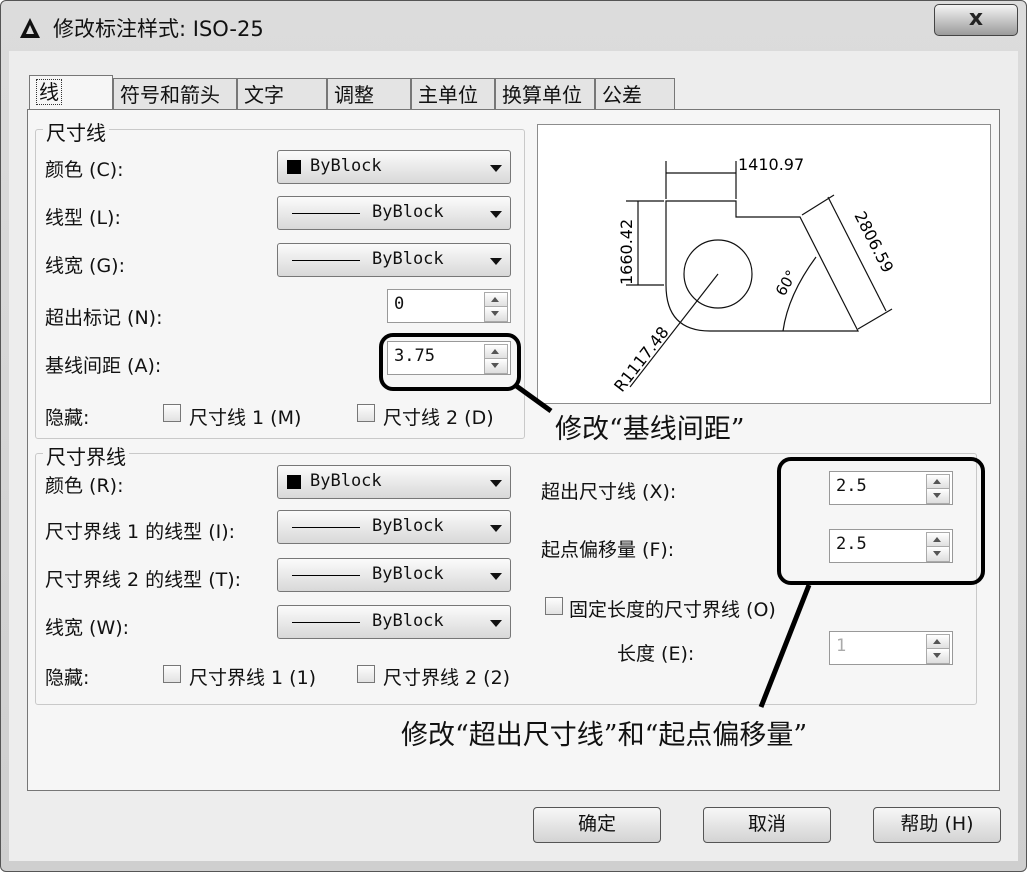  Describe the element at coordinates (597, 825) in the screenshot. I see `ok-button: 确定` at that location.